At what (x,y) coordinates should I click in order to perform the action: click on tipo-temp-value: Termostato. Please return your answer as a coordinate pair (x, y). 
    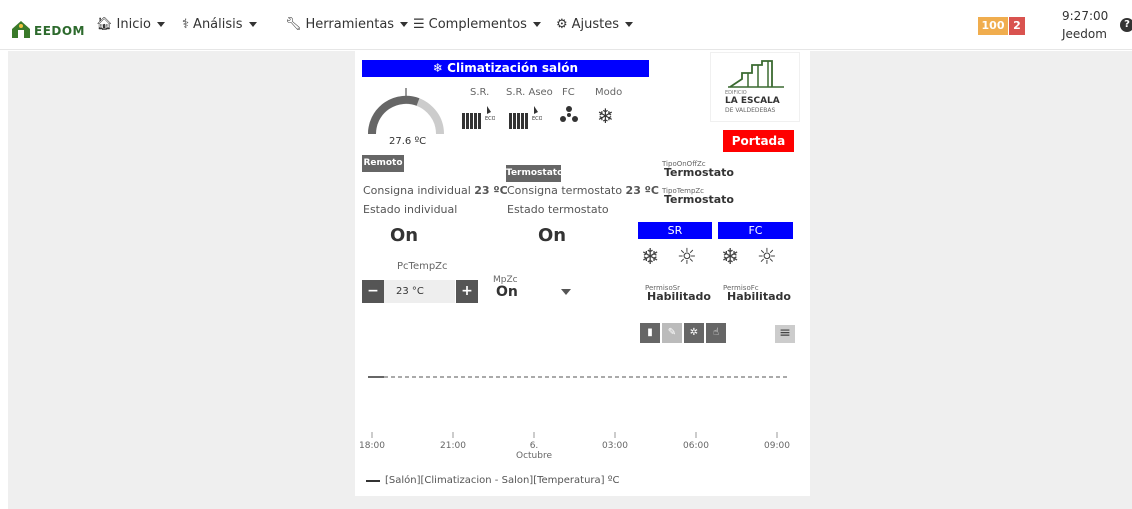
    Looking at the image, I should click on (699, 199).